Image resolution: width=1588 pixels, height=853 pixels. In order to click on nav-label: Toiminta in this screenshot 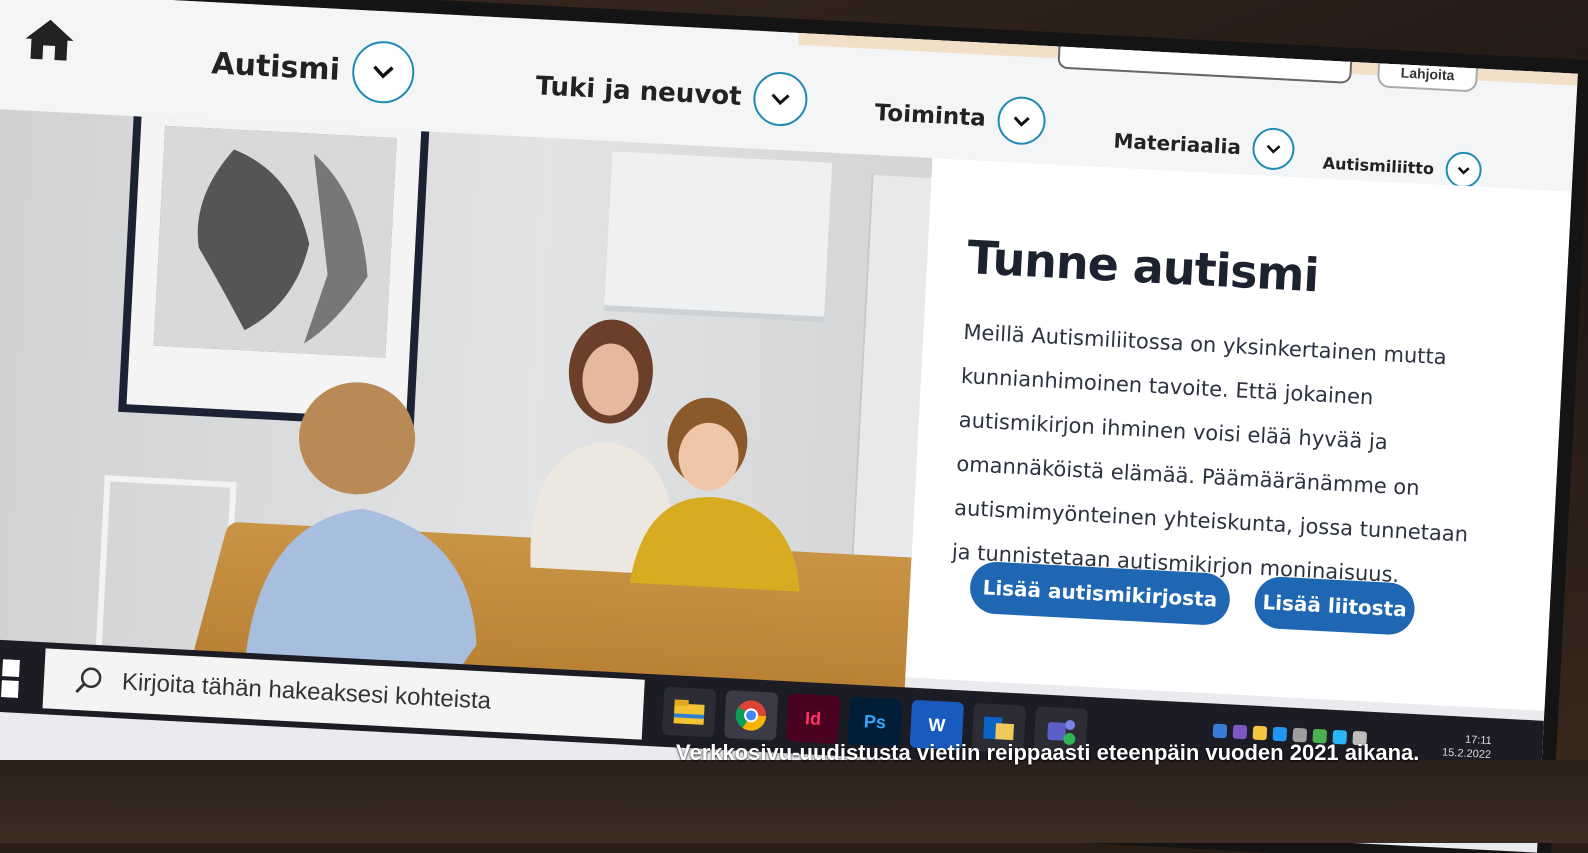, I will do `click(930, 116)`.